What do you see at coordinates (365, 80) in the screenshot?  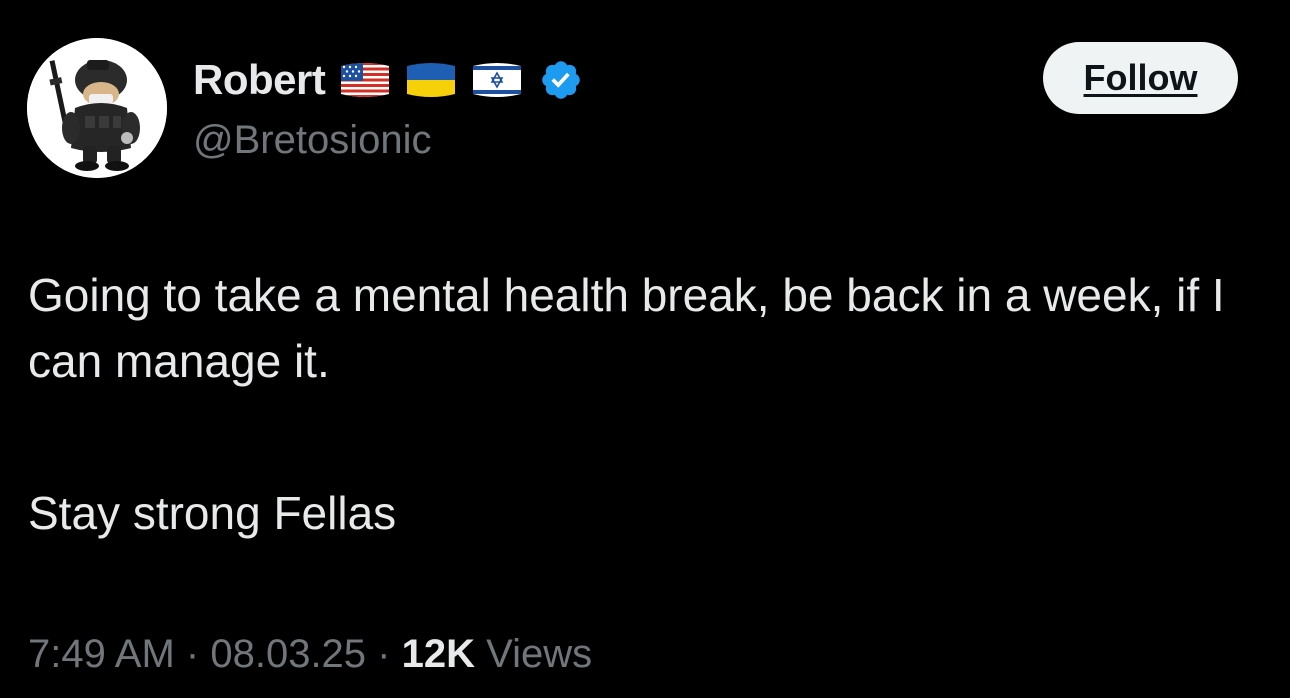 I see `us-flag-icon` at bounding box center [365, 80].